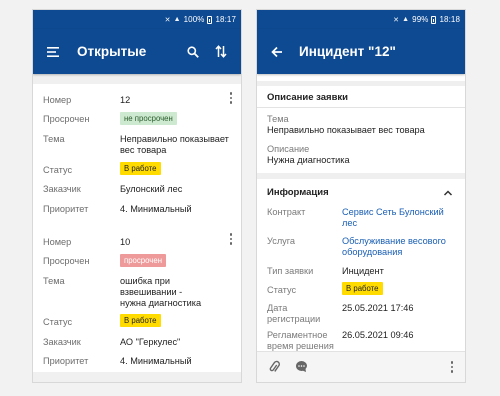 This screenshot has width=500, height=396. Describe the element at coordinates (420, 19) in the screenshot. I see `battery-percent: 99%` at that location.